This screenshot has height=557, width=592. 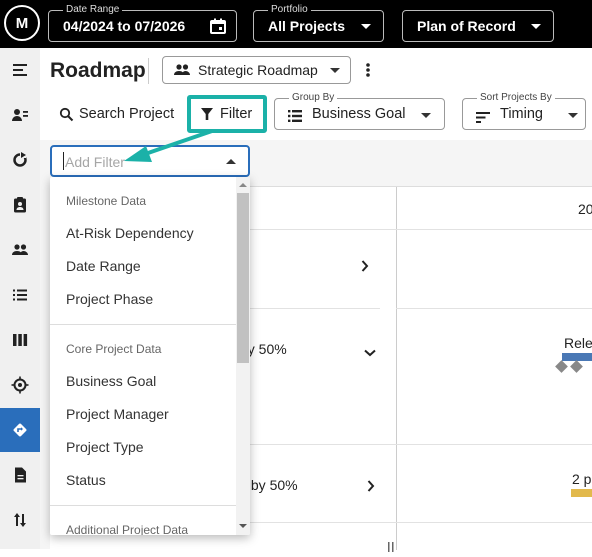 I want to click on page-title: Roadmap, so click(x=98, y=70).